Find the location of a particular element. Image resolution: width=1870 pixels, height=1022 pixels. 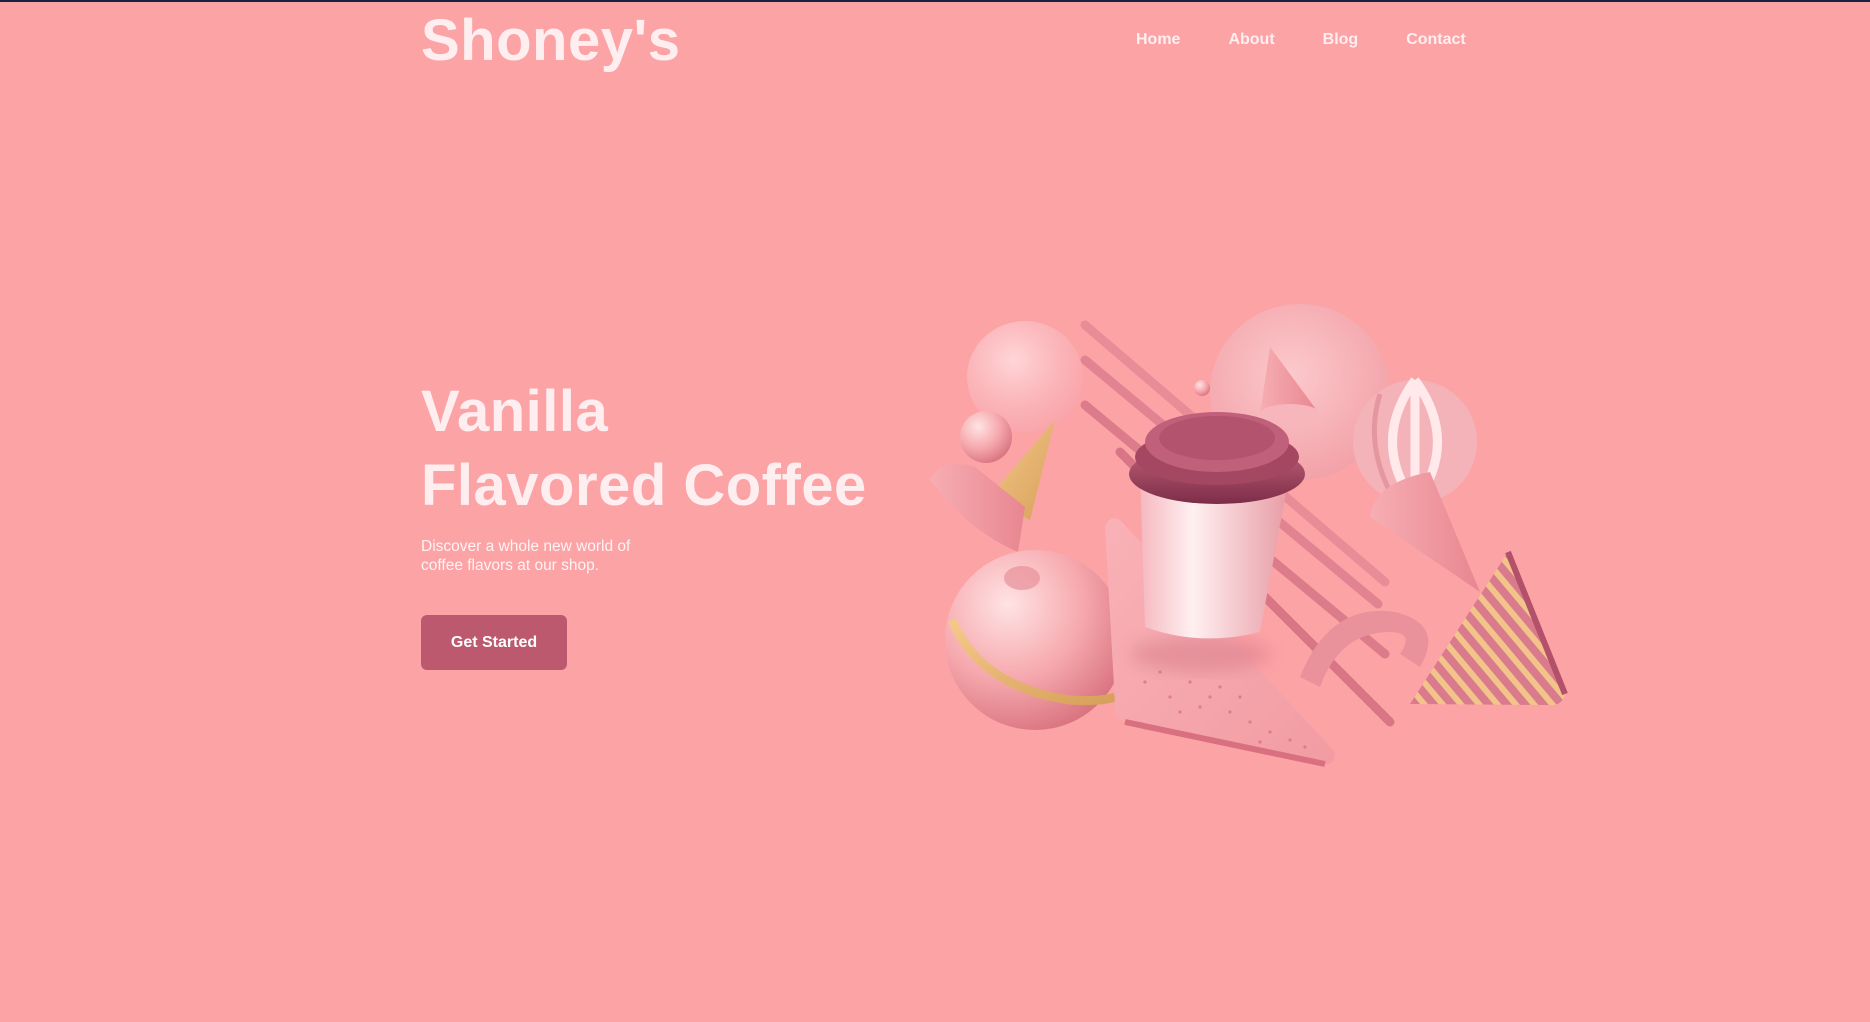

arch-shape is located at coordinates (1364, 648).